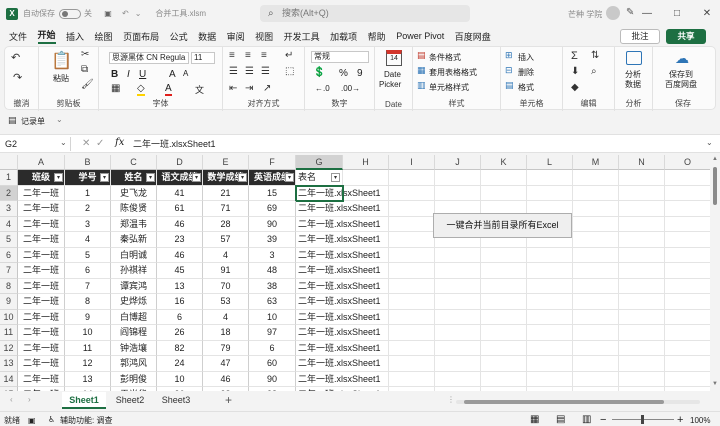 Image resolution: width=720 pixels, height=426 pixels. I want to click on sheet-tab: Sheet3, so click(176, 400).